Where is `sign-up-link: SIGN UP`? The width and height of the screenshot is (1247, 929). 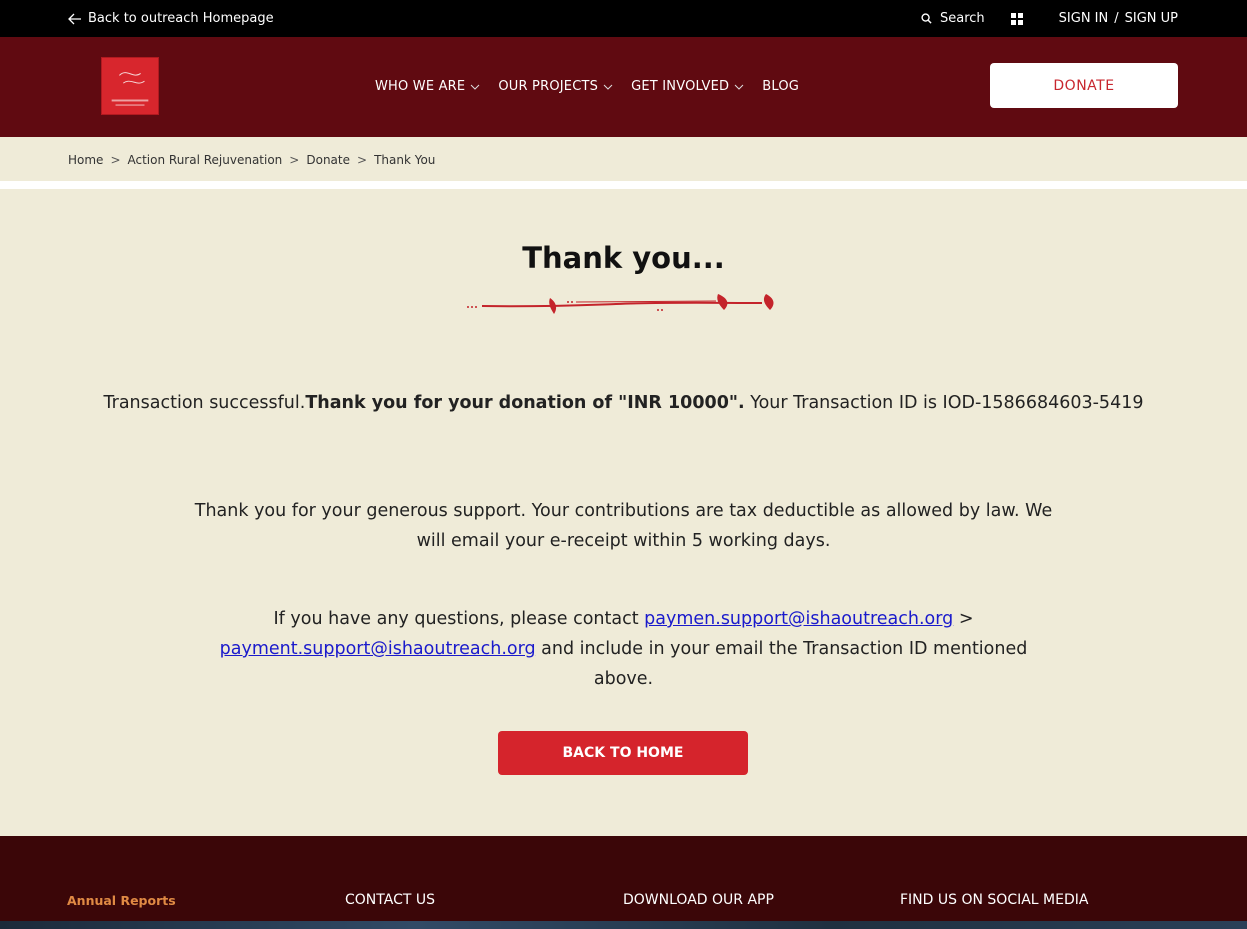 sign-up-link: SIGN UP is located at coordinates (1151, 18).